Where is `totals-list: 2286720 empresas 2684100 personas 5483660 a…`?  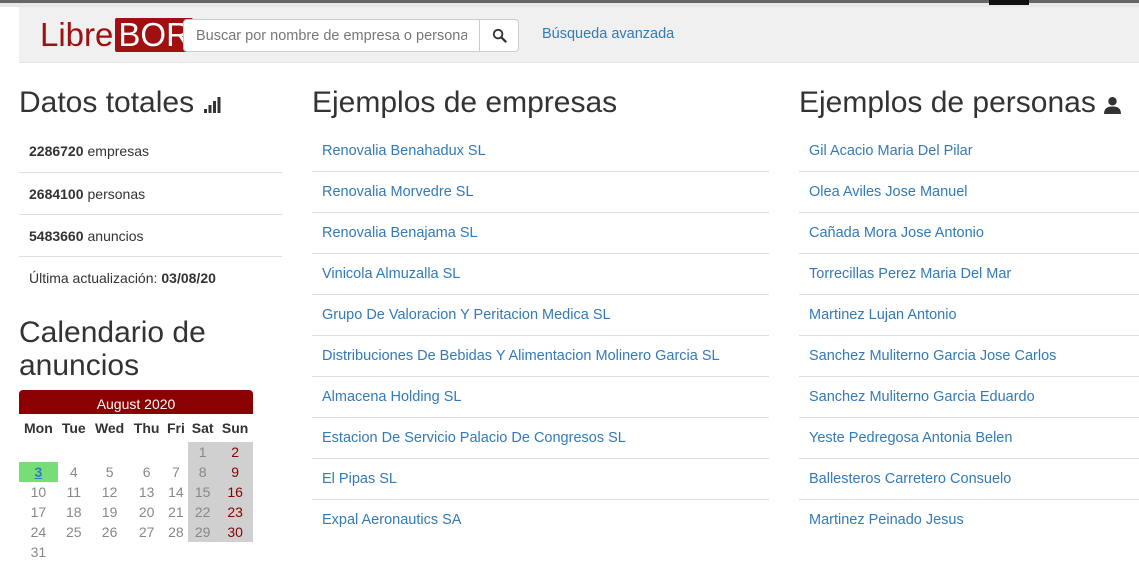
totals-list: 2286720 empresas 2684100 personas 5483660 a… is located at coordinates (150, 214).